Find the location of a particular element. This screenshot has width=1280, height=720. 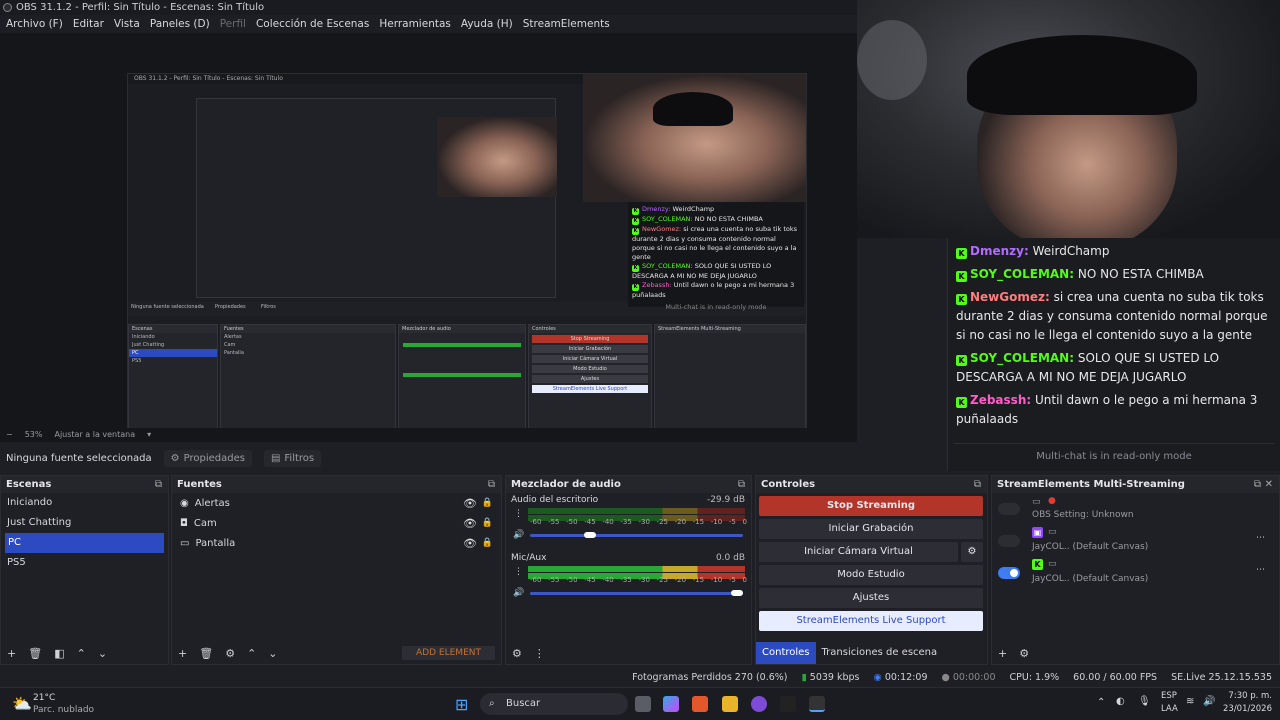

app-icon is located at coordinates (759, 704).